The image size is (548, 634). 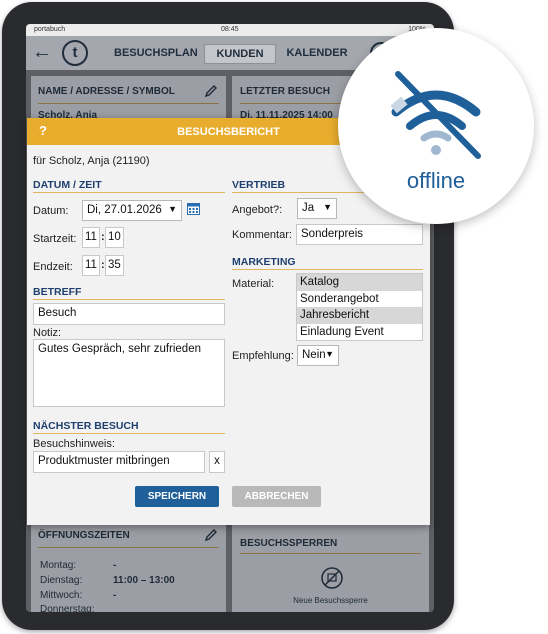 What do you see at coordinates (75, 53) in the screenshot?
I see `app-logo: t` at bounding box center [75, 53].